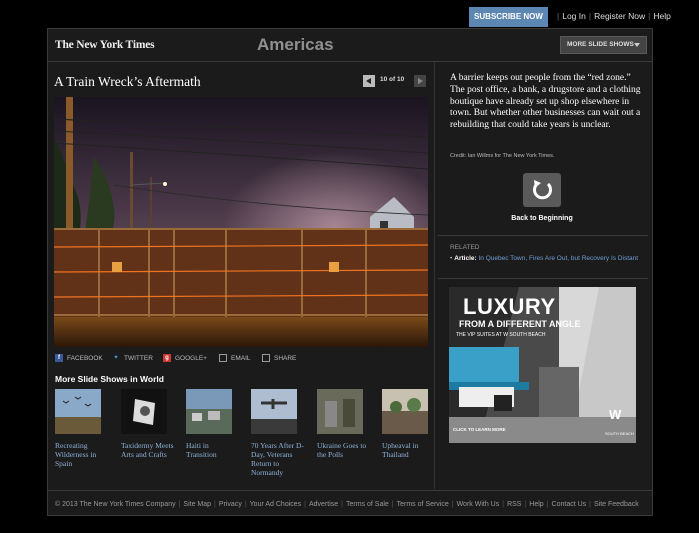 Image resolution: width=699 pixels, height=533 pixels. What do you see at coordinates (520, 324) in the screenshot?
I see `ad-tagline: FROM A DIFFERENT ANGLE` at bounding box center [520, 324].